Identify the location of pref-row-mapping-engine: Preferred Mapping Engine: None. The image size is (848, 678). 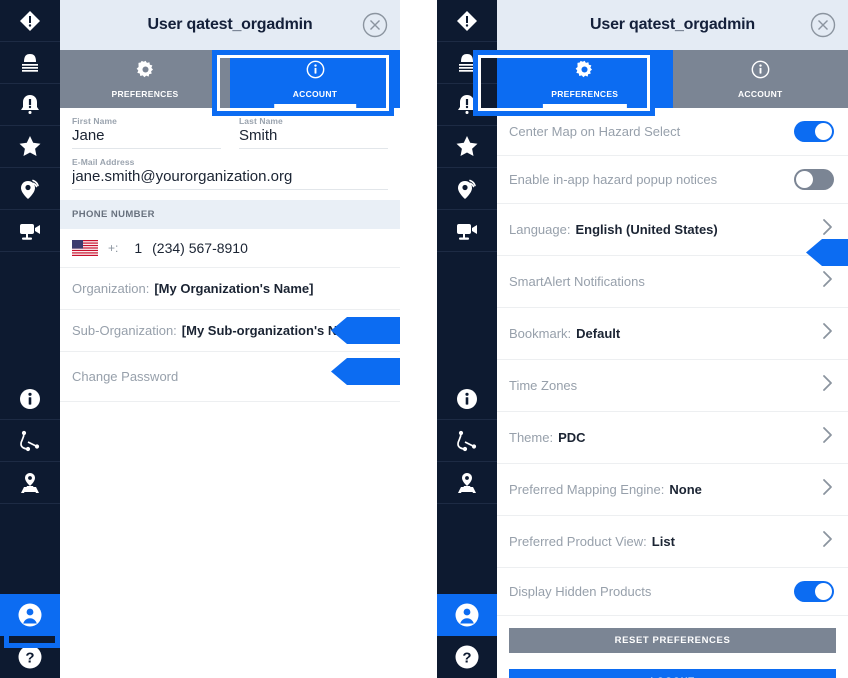
(672, 490).